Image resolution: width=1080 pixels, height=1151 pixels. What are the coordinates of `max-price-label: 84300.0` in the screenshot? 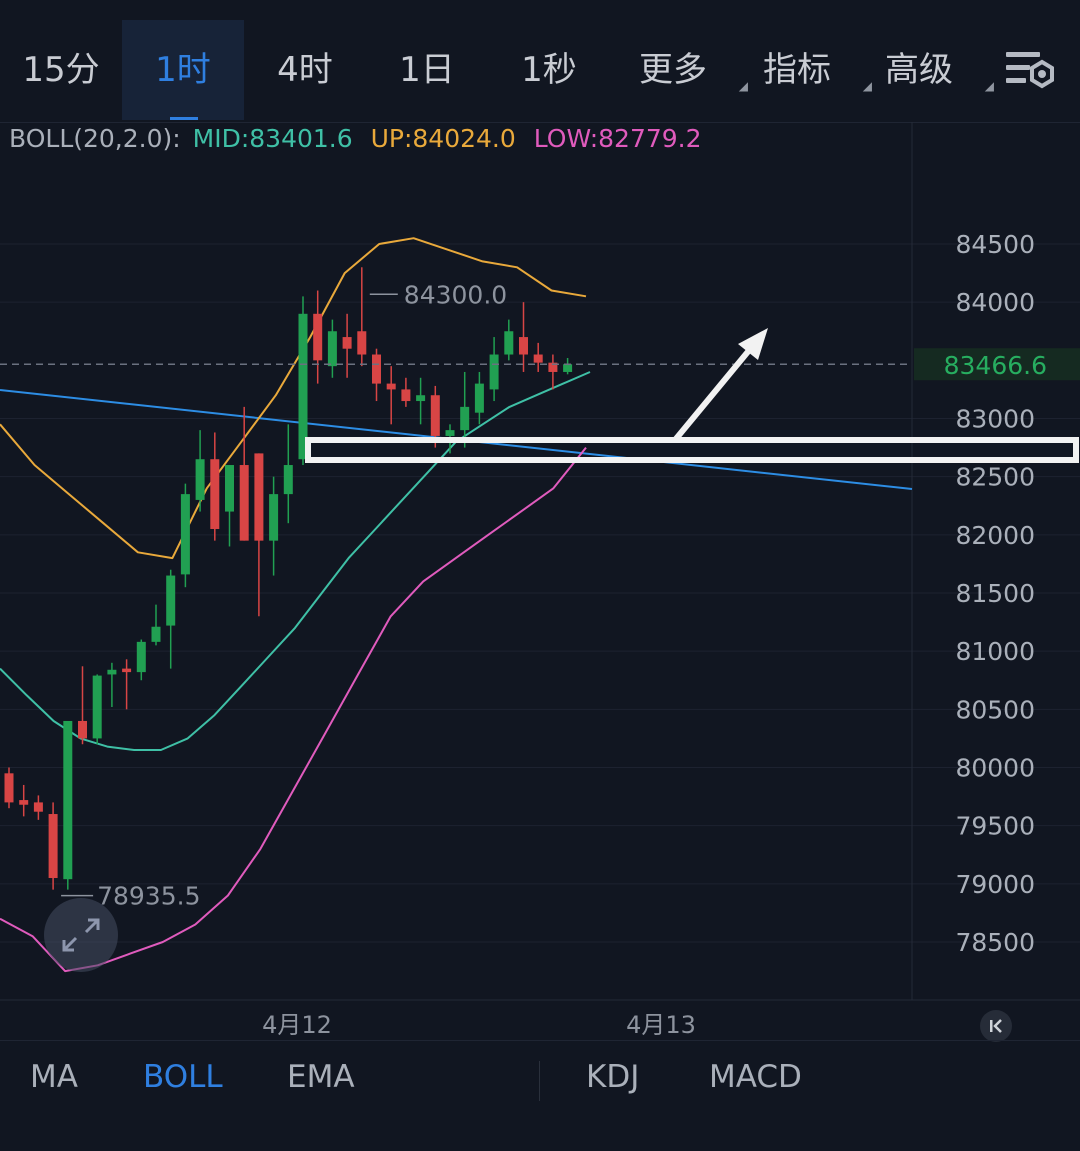 It's located at (455, 294).